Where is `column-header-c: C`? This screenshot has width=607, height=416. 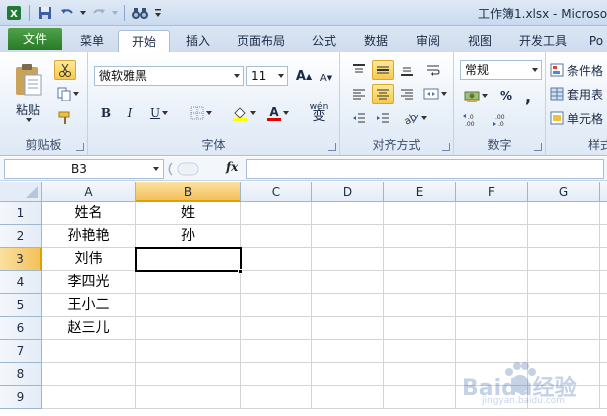
column-header-c: C is located at coordinates (276, 192).